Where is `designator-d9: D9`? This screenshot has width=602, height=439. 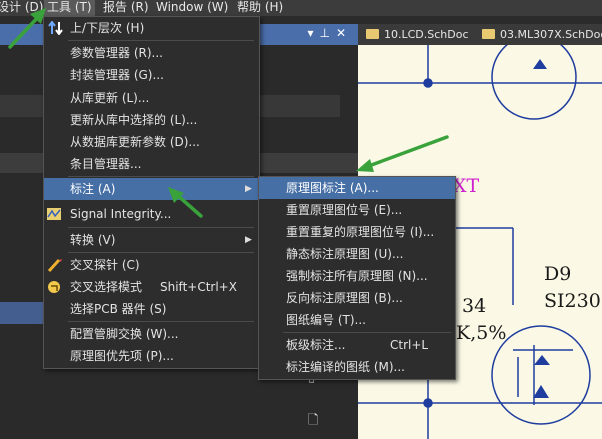 designator-d9: D9 is located at coordinates (558, 274).